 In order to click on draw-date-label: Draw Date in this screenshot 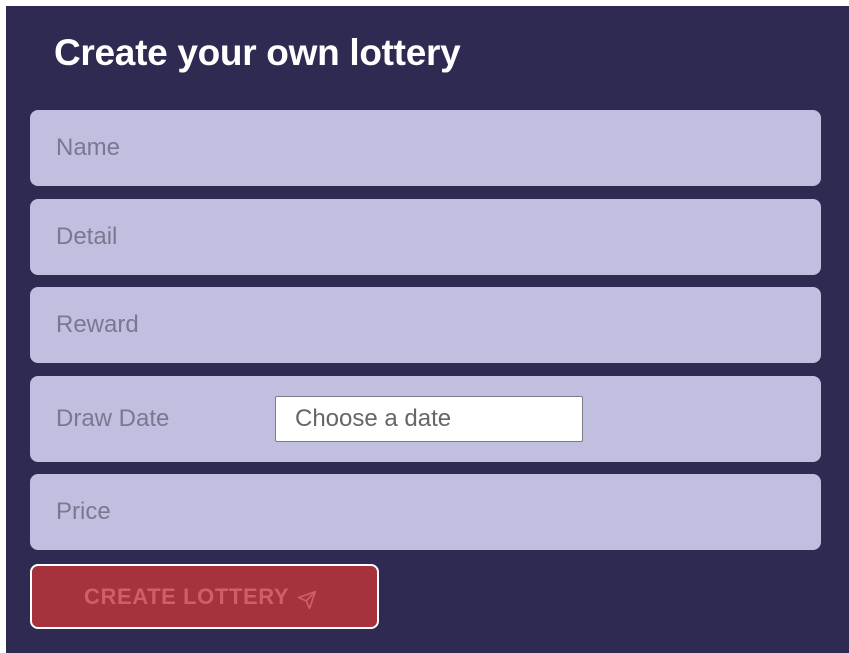, I will do `click(113, 418)`.